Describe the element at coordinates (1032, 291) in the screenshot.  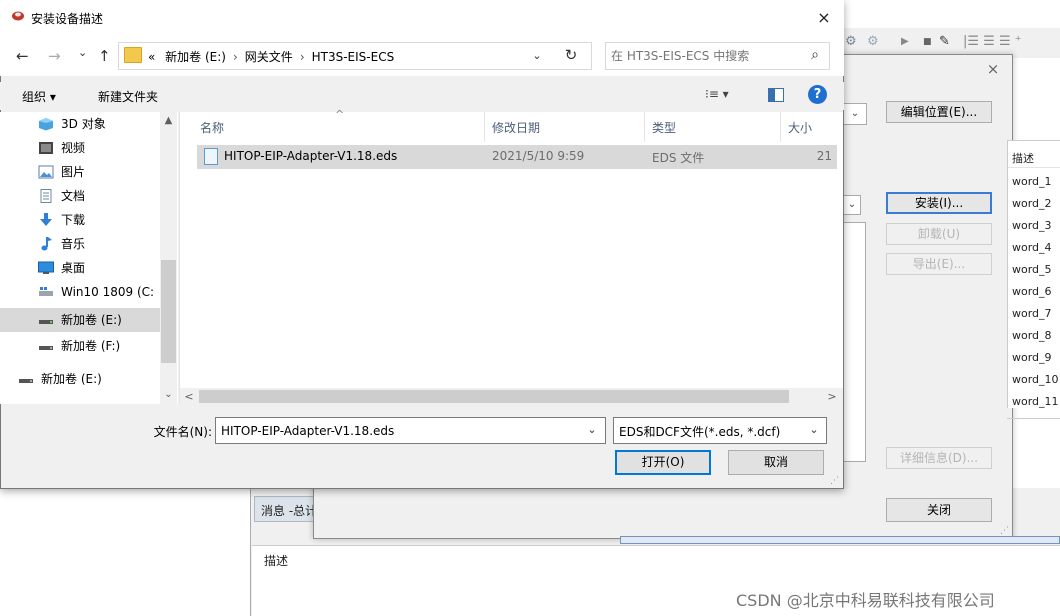
I see `table-row: word_6` at that location.